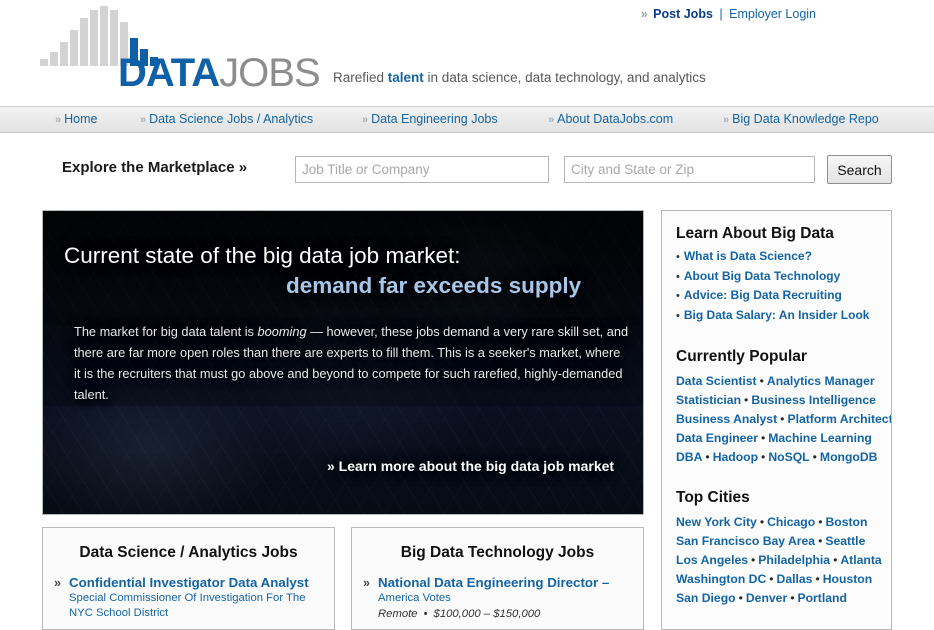 The width and height of the screenshot is (934, 630). What do you see at coordinates (716, 522) in the screenshot?
I see `city-tag-link: New York City` at bounding box center [716, 522].